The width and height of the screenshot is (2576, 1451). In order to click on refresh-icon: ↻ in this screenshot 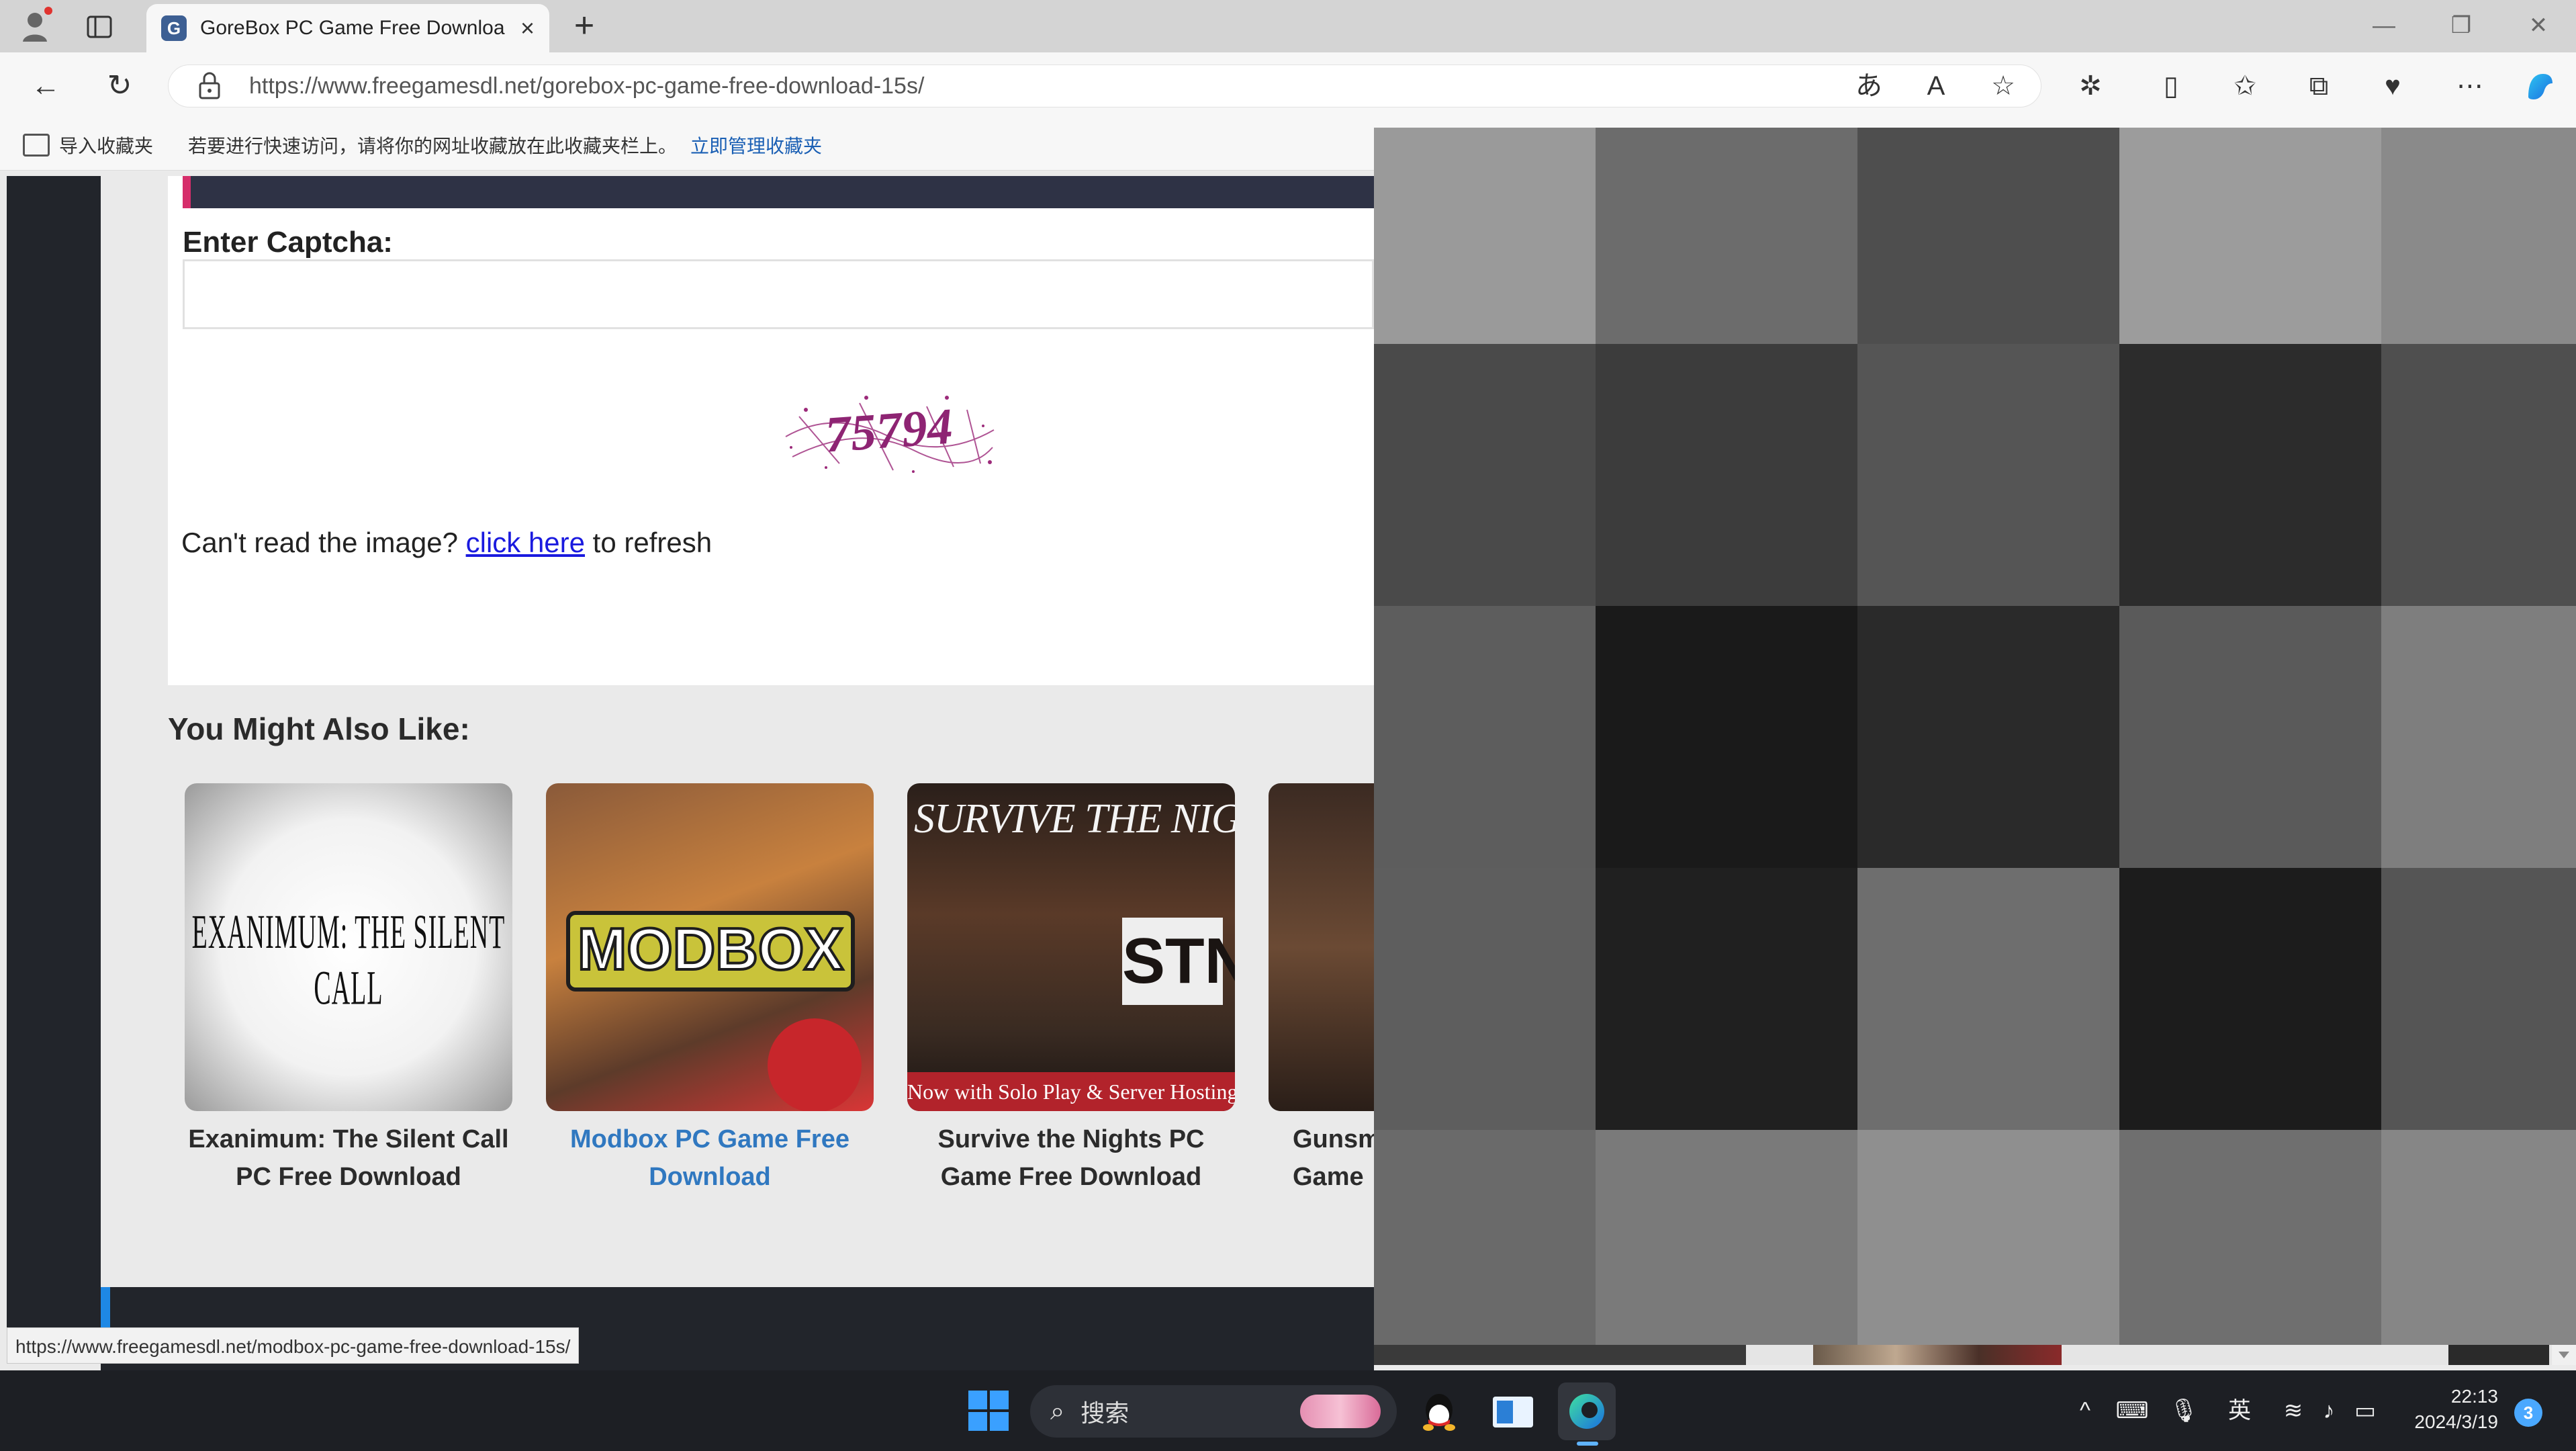, I will do `click(119, 86)`.